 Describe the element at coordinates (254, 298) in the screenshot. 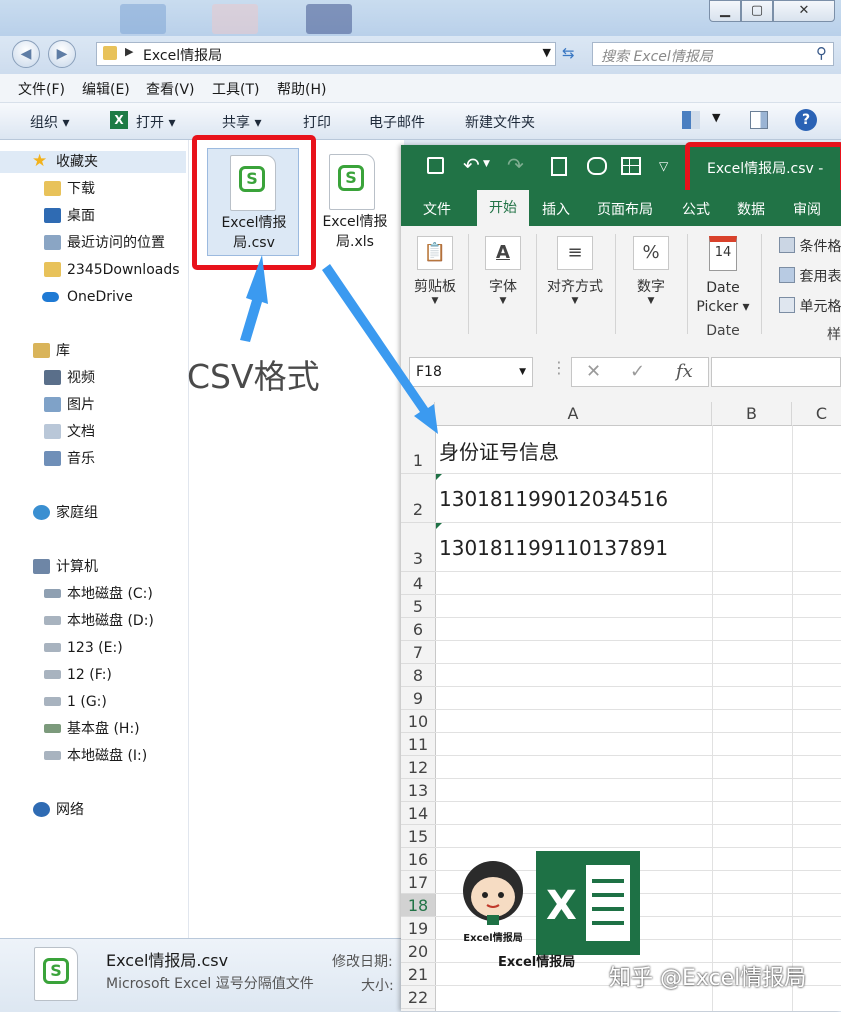

I see `arrow-up-icon` at that location.